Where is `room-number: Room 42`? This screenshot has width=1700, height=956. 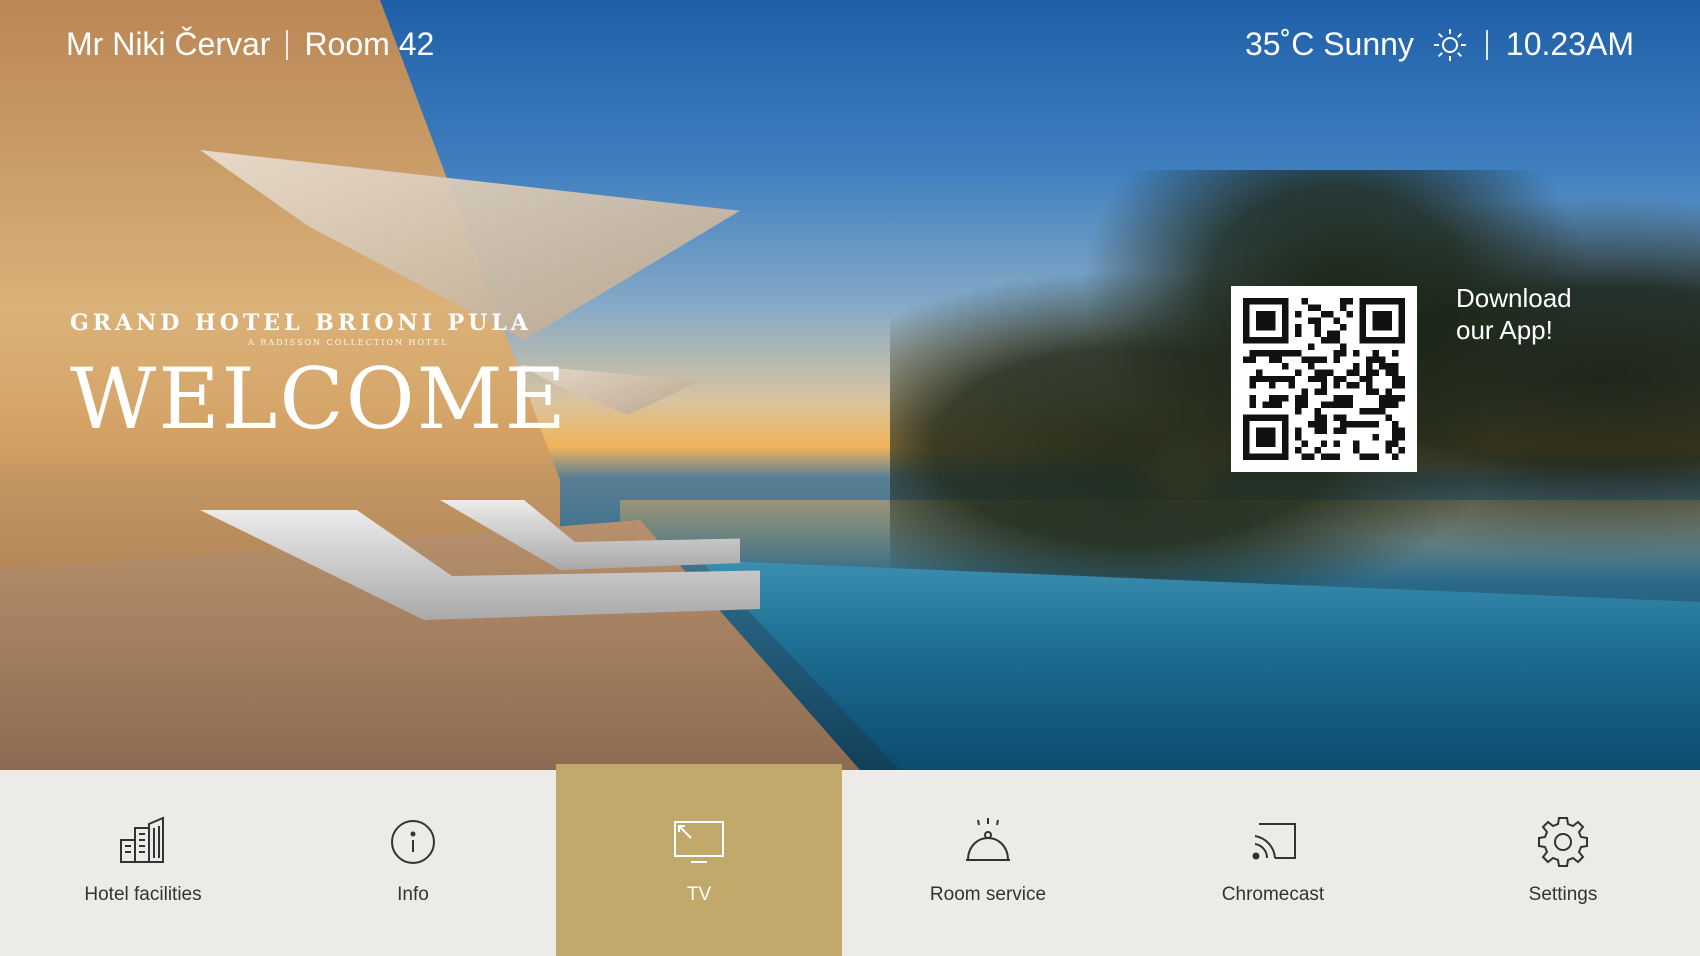
room-number: Room 42 is located at coordinates (369, 44).